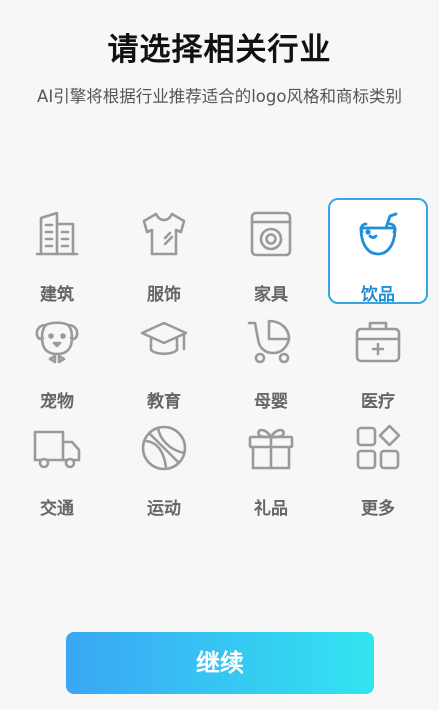 This screenshot has width=439, height=710. Describe the element at coordinates (378, 448) in the screenshot. I see `more-grid-icon` at that location.